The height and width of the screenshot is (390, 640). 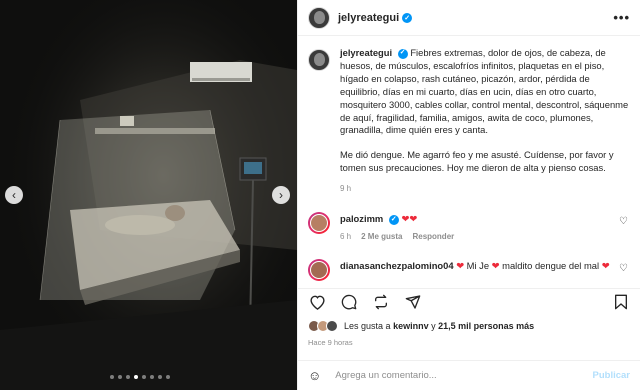 What do you see at coordinates (346, 237) in the screenshot?
I see `comment-time: 6 h` at bounding box center [346, 237].